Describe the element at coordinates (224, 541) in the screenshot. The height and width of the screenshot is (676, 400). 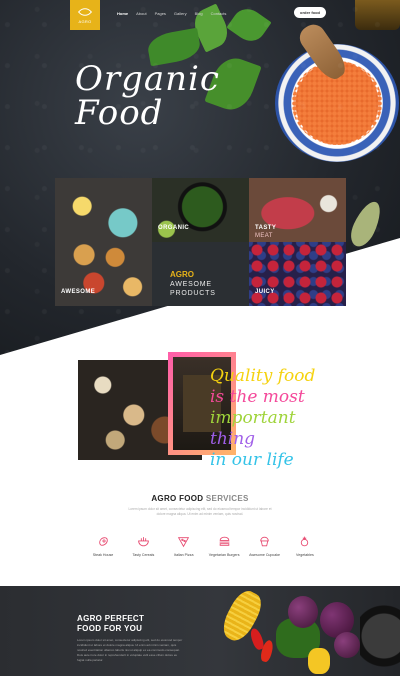
I see `burger-icon` at that location.